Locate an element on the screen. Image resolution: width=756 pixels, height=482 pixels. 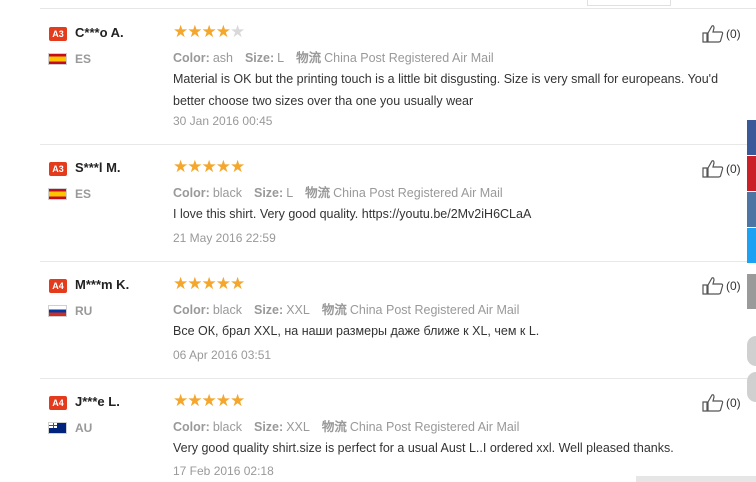
reviewer-name: J***e L. is located at coordinates (97, 401).